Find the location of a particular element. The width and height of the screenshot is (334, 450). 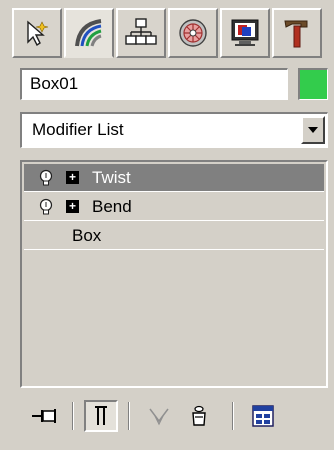

tab-motion is located at coordinates (193, 33).